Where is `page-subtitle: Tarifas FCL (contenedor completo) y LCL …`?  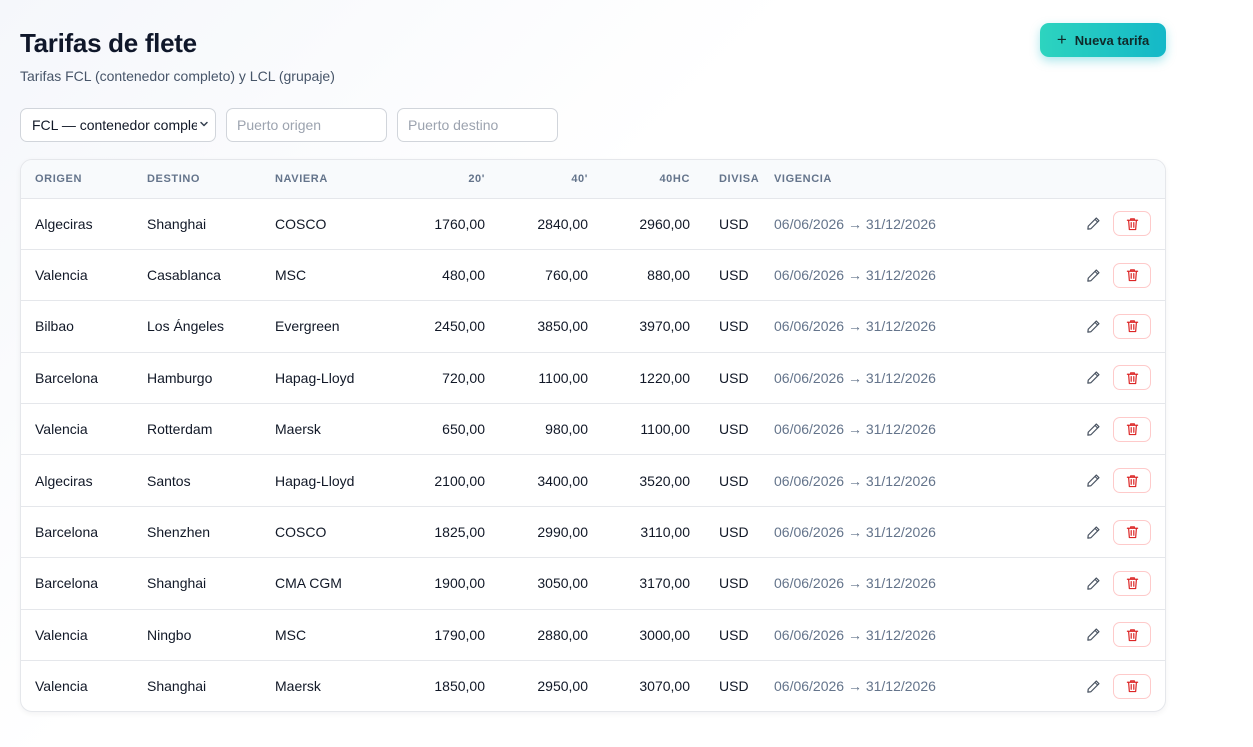
page-subtitle: Tarifas FCL (contenedor completo) y LCL … is located at coordinates (177, 76).